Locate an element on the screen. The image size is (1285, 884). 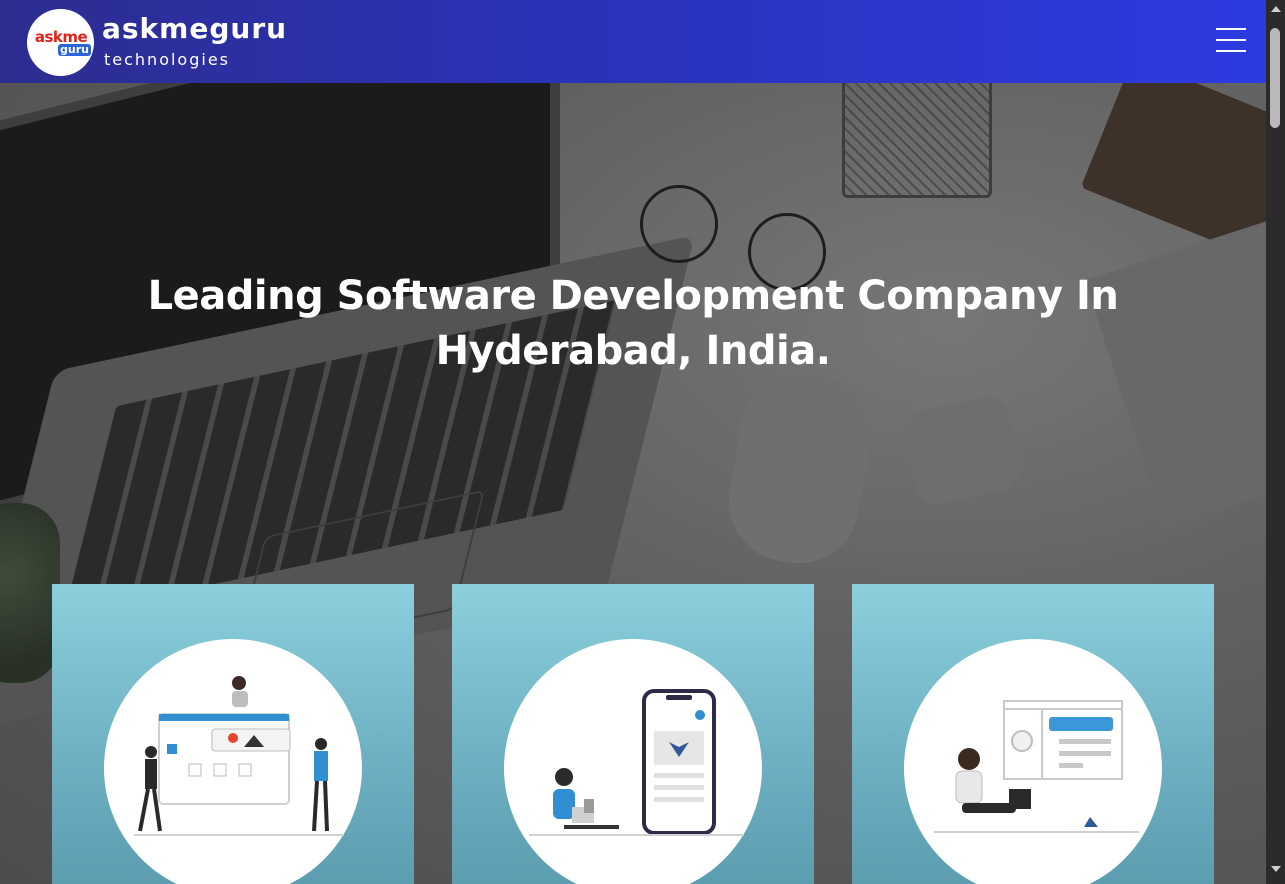
brand-subtitle: technologies is located at coordinates (167, 59).